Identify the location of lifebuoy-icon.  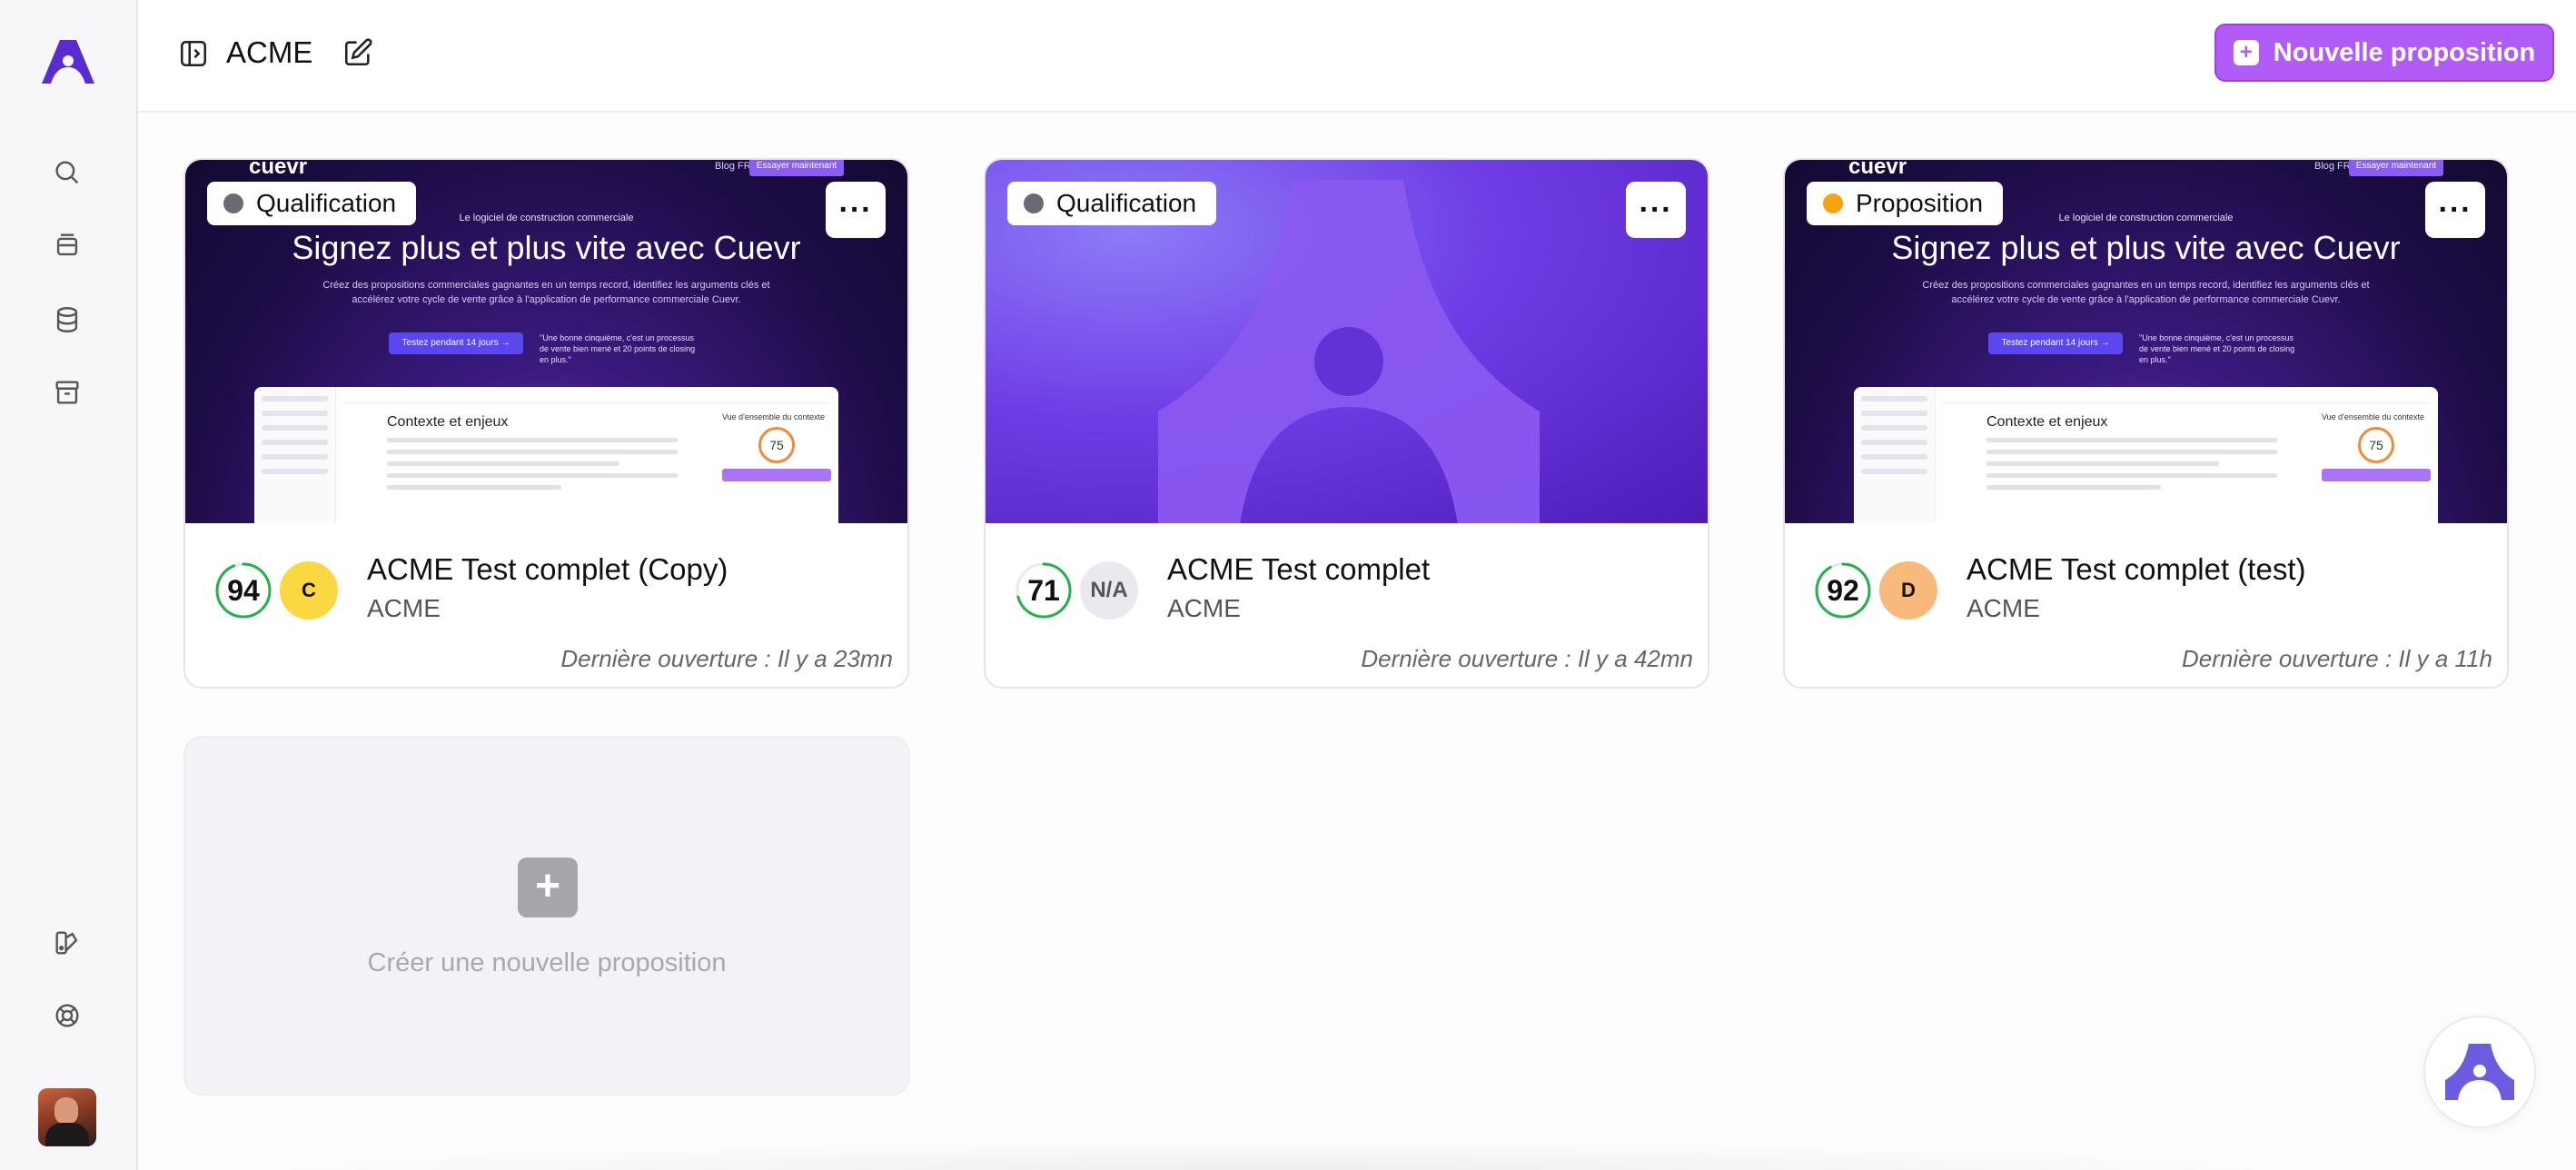
(67, 1016).